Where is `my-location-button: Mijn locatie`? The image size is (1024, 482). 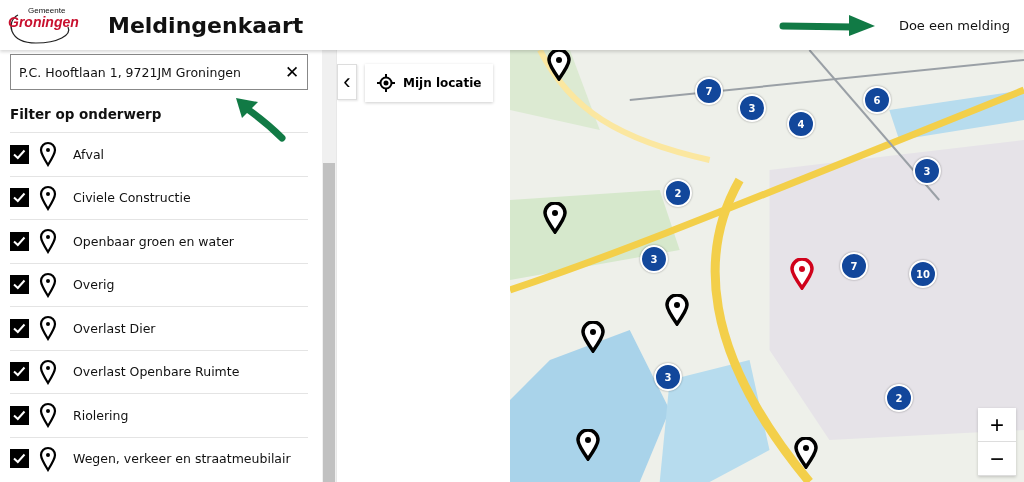
my-location-button: Mijn locatie is located at coordinates (429, 83).